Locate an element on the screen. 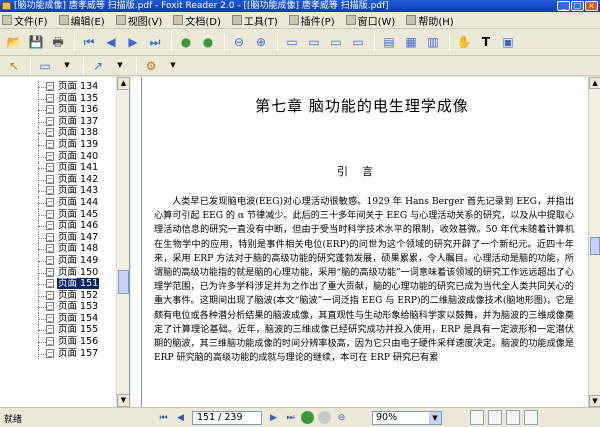  save-icon: 💾 is located at coordinates (36, 42).